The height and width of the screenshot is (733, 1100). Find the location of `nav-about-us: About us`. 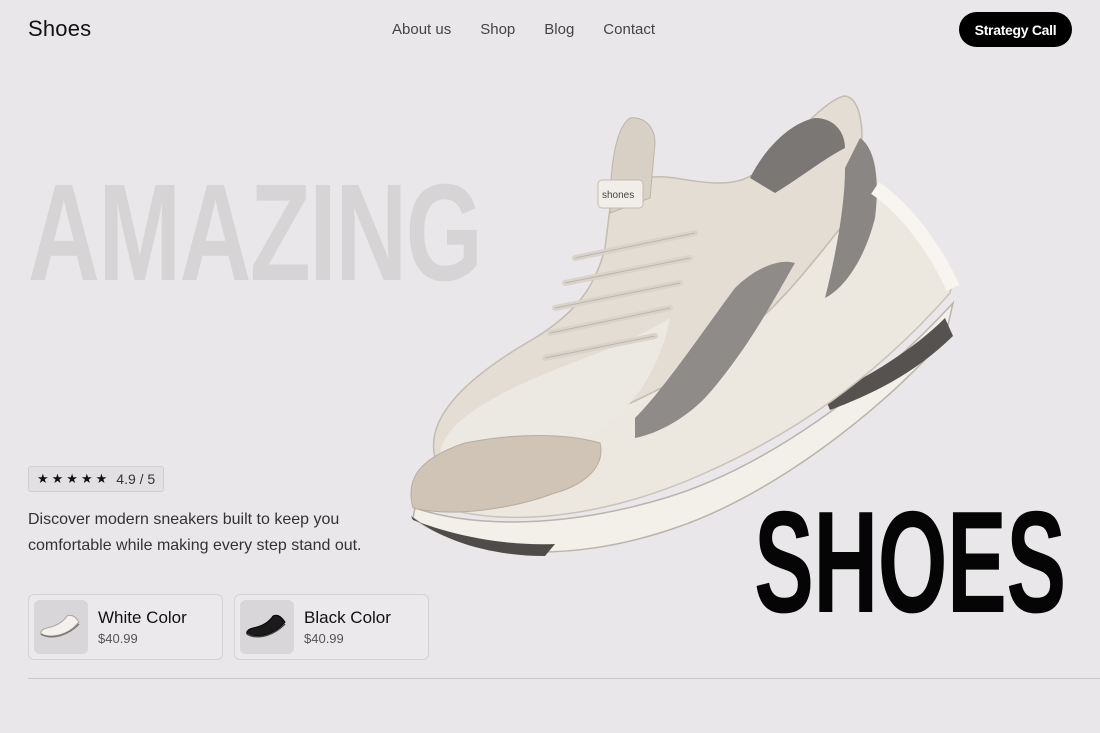

nav-about-us: About us is located at coordinates (421, 29).